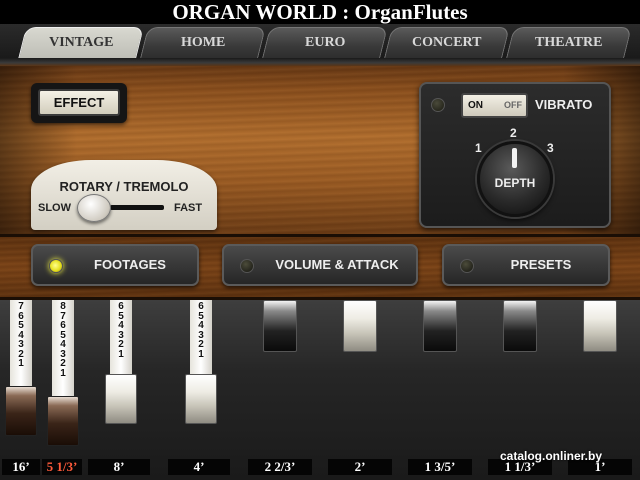  Describe the element at coordinates (63, 421) in the screenshot. I see `drawbar-5-1-3-handle` at that location.